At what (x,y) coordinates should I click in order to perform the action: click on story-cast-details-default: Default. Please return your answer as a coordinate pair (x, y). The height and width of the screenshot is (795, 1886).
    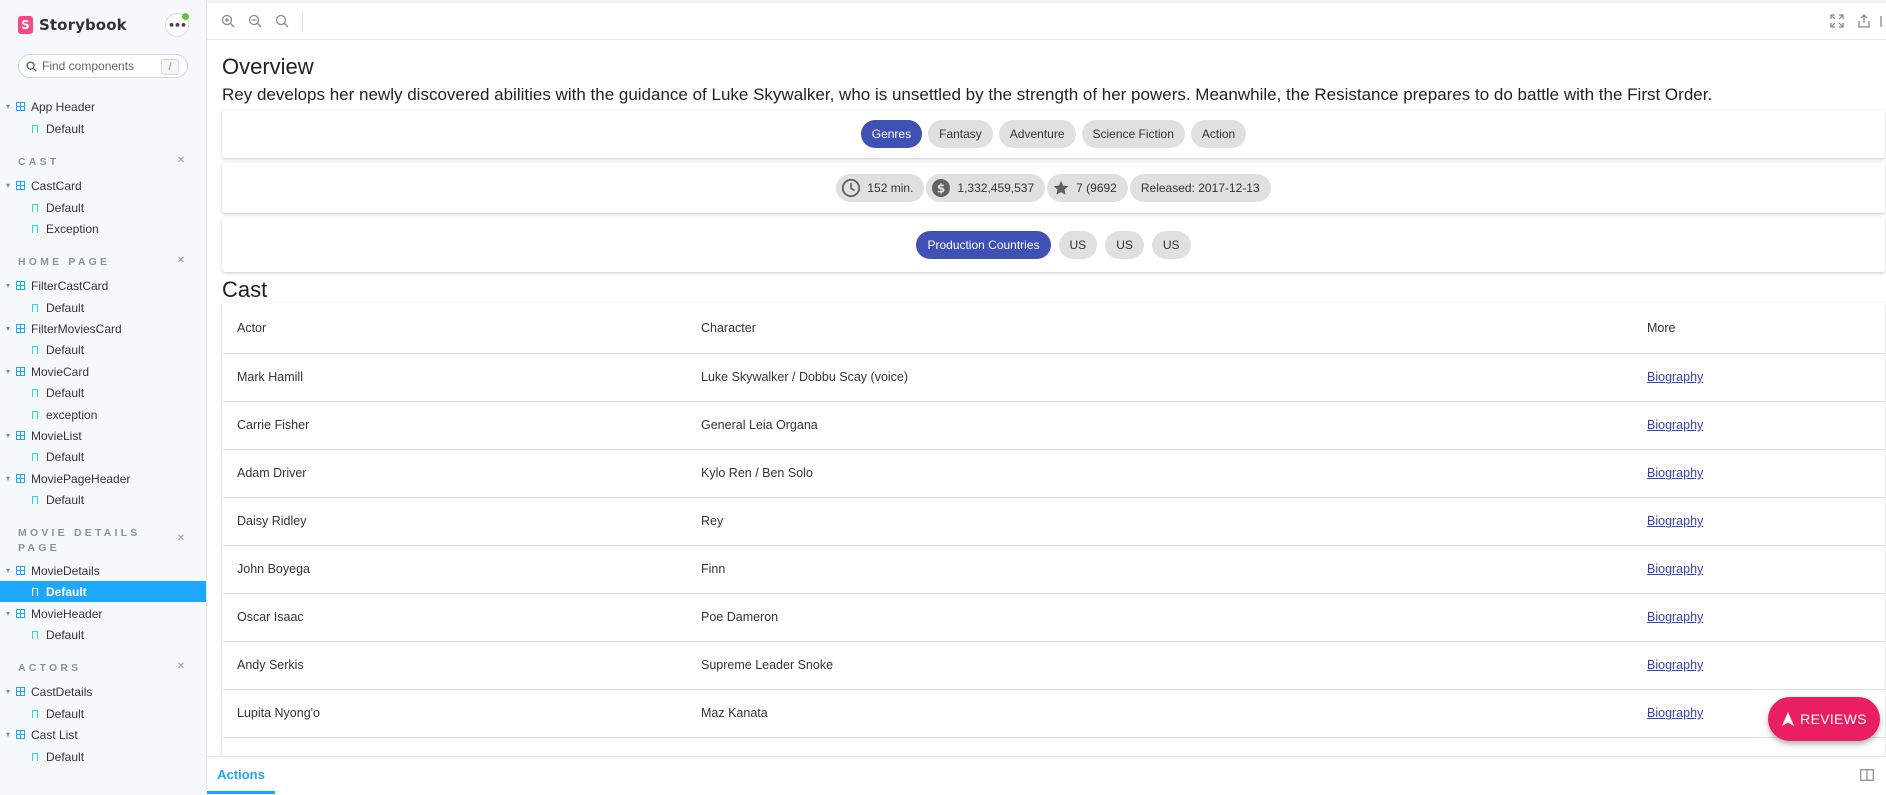
    Looking at the image, I should click on (103, 713).